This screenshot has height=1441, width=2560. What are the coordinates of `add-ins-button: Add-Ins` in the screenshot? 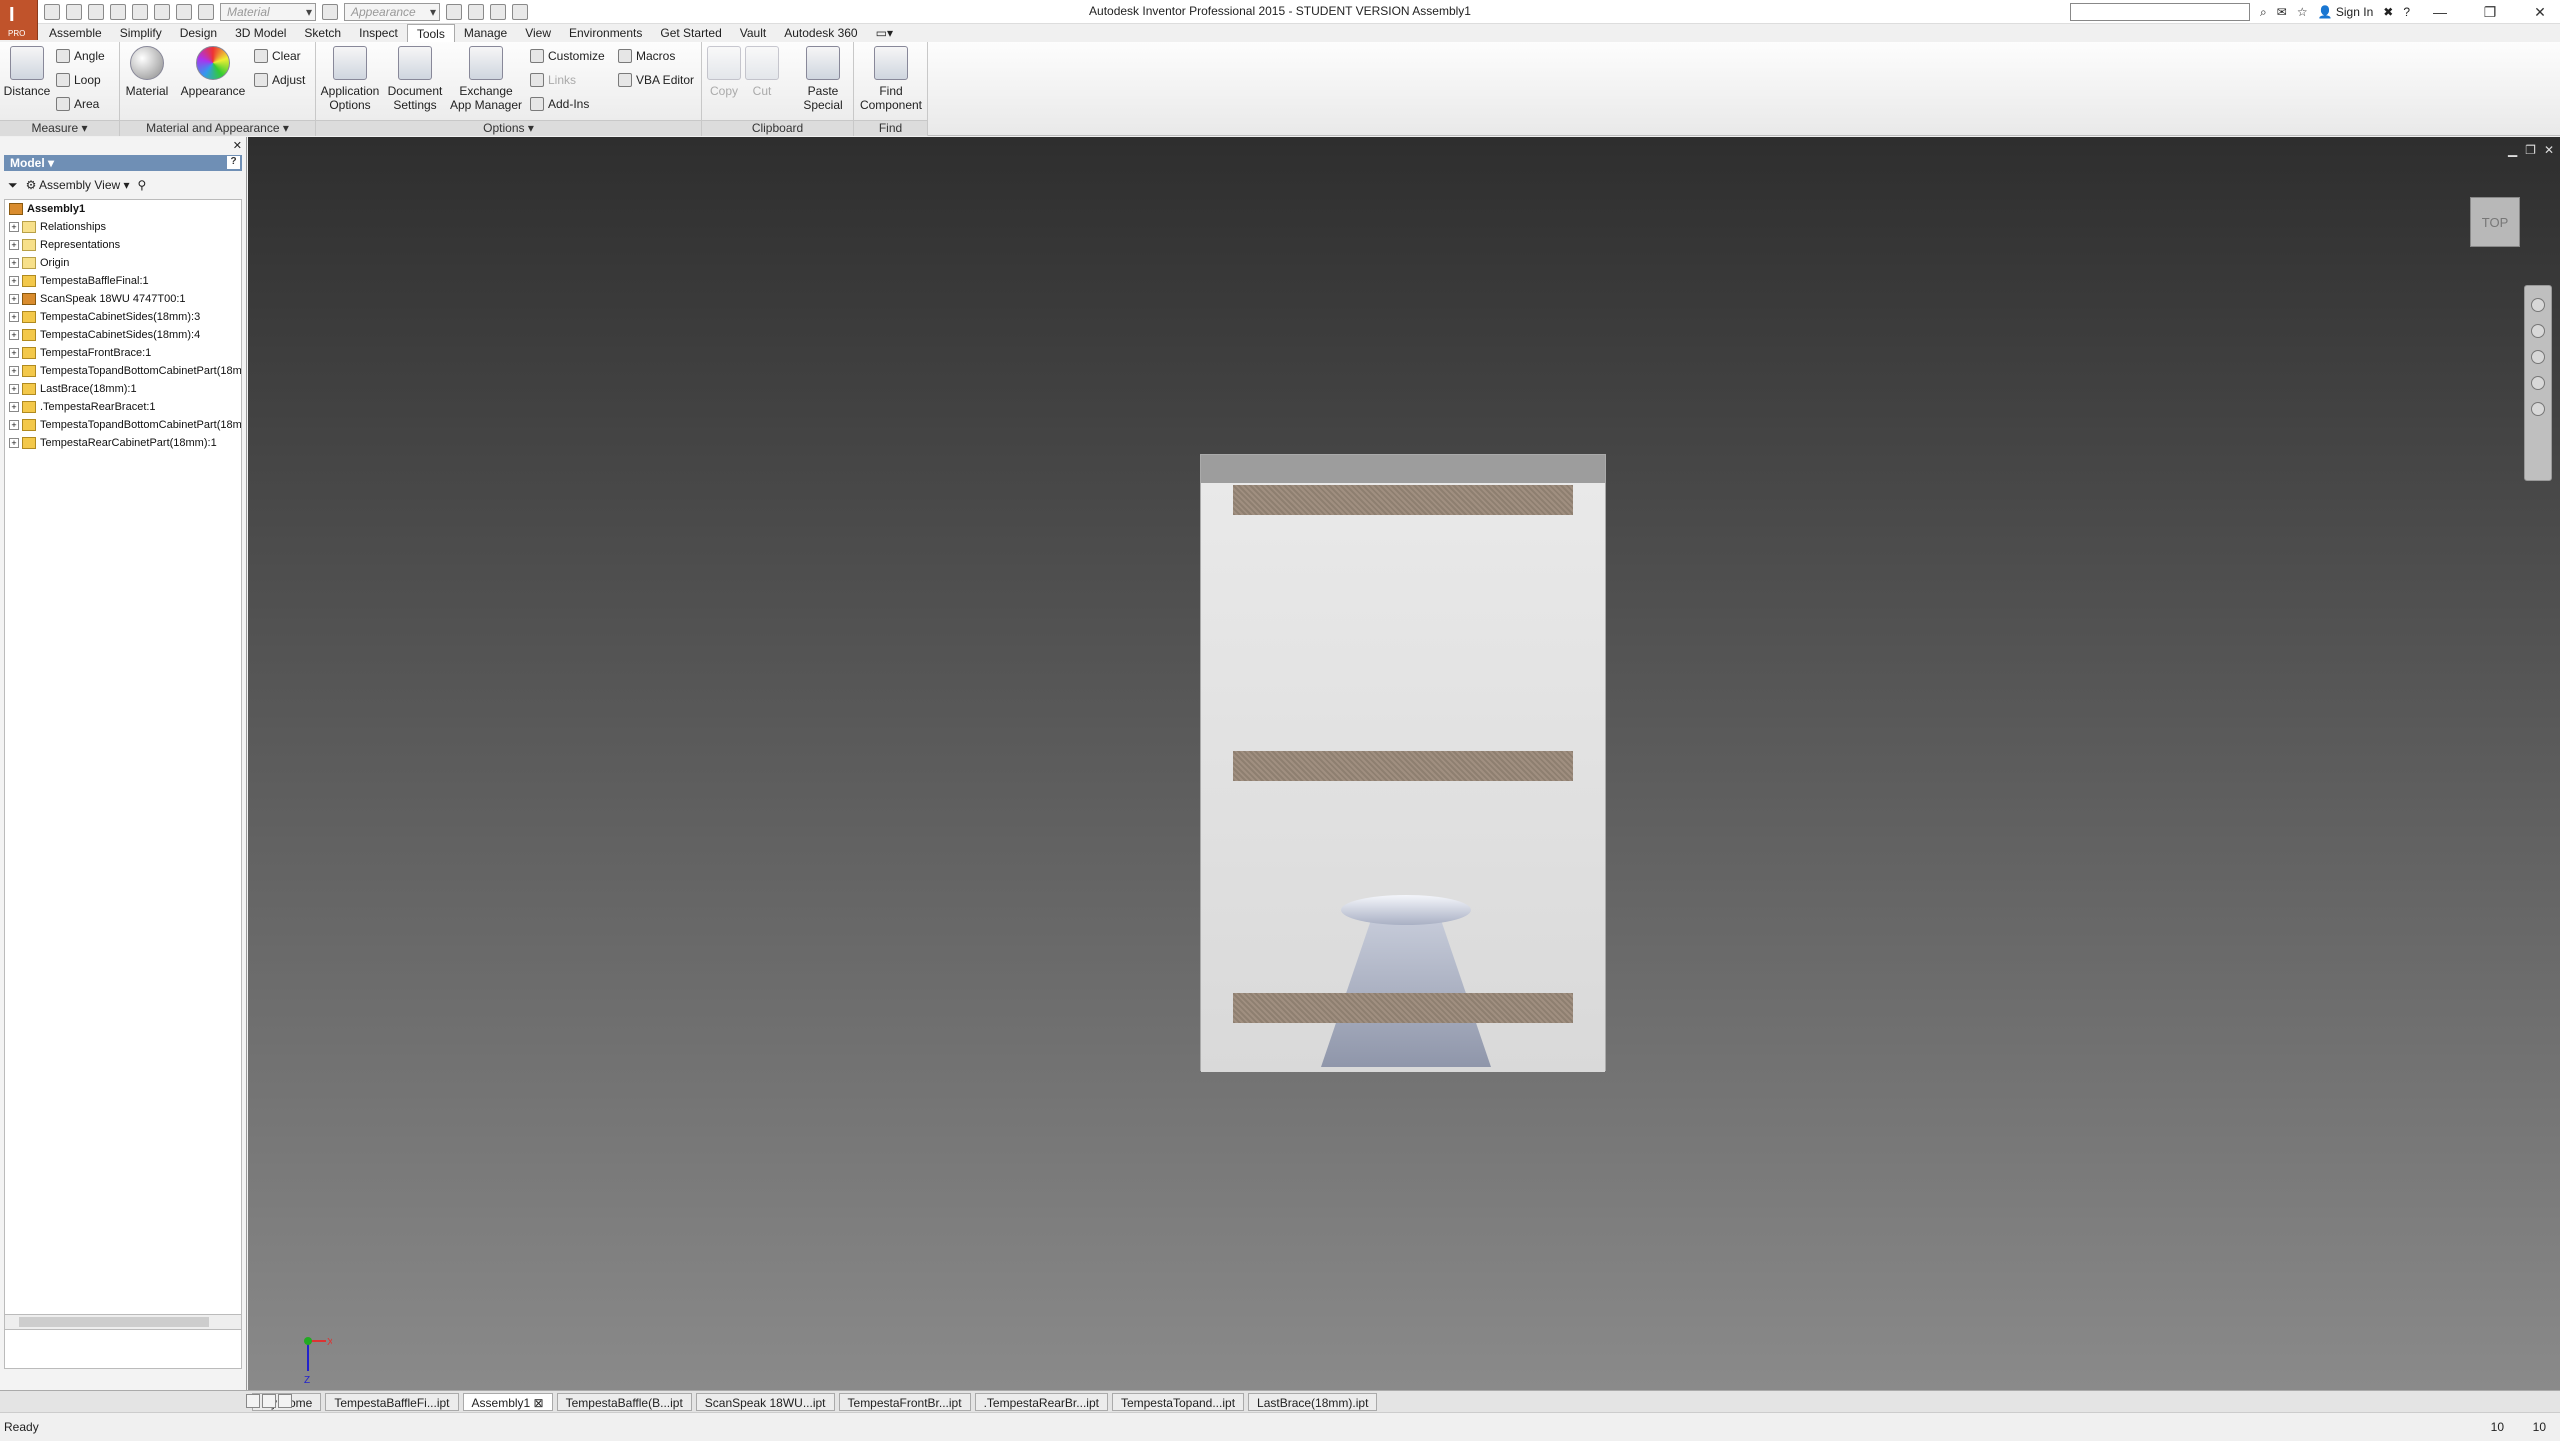 It's located at (559, 104).